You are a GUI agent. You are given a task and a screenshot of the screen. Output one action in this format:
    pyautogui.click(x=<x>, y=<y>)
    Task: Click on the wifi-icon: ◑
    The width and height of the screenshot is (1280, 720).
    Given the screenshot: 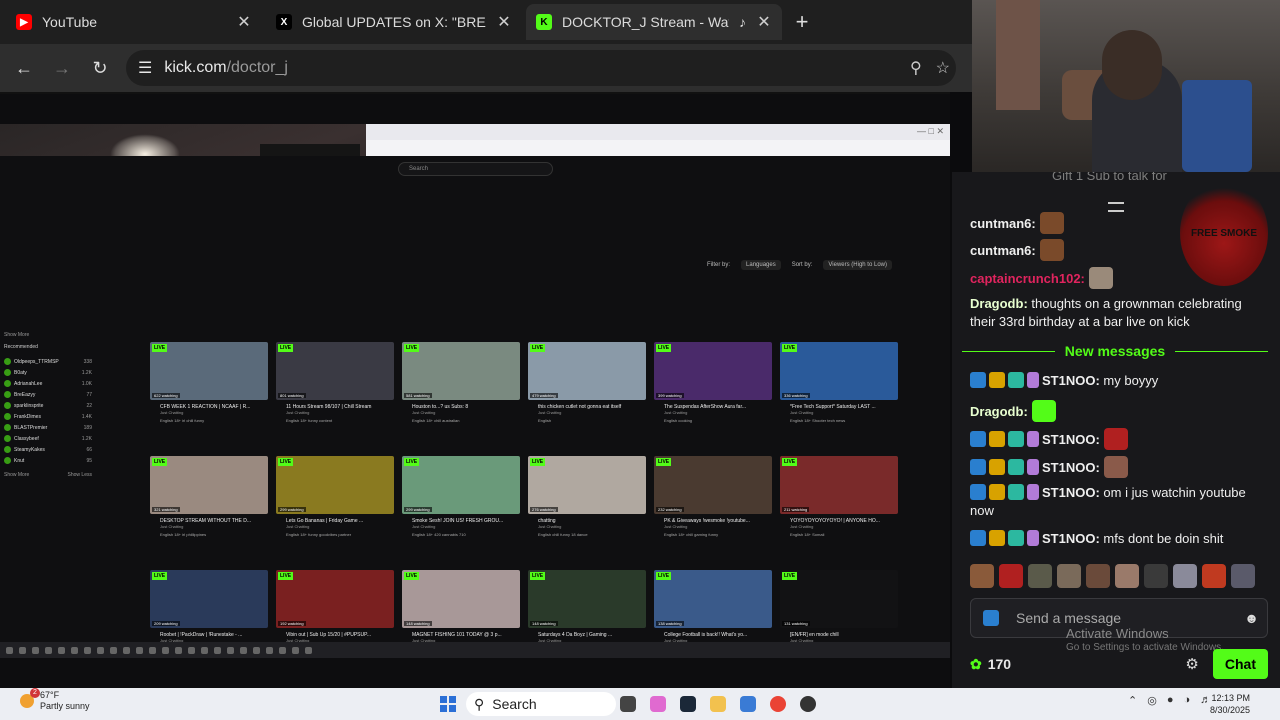 What is the action you would take?
    pyautogui.click(x=1186, y=700)
    